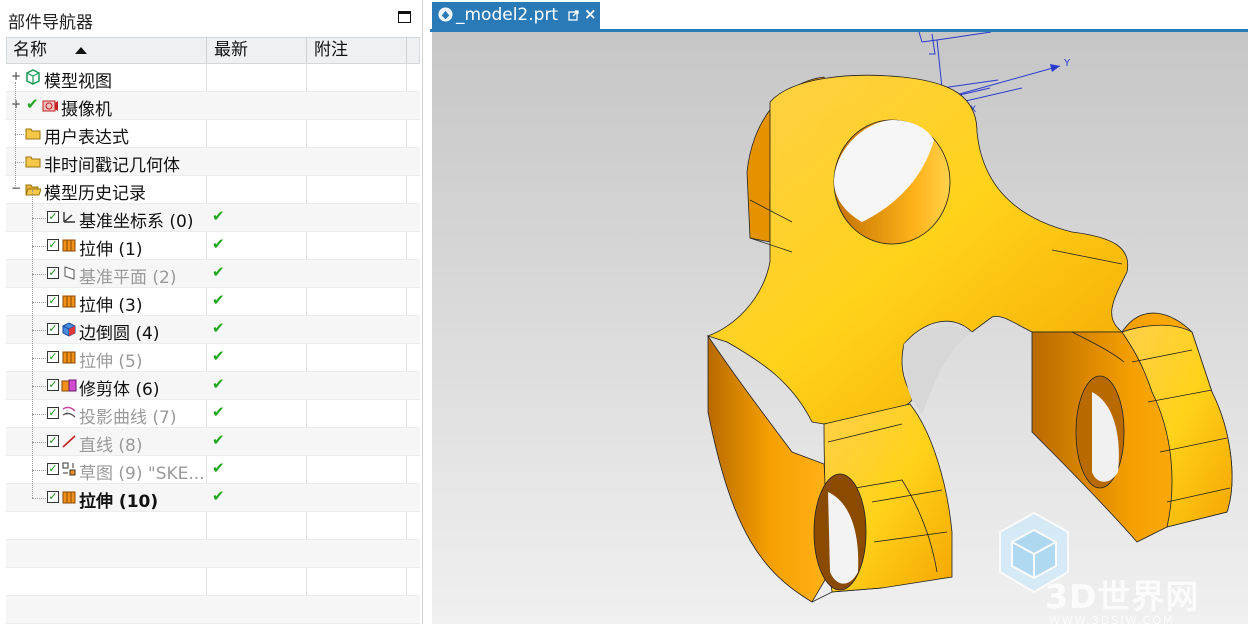  Describe the element at coordinates (231, 50) in the screenshot. I see `column-latest: 最新` at that location.